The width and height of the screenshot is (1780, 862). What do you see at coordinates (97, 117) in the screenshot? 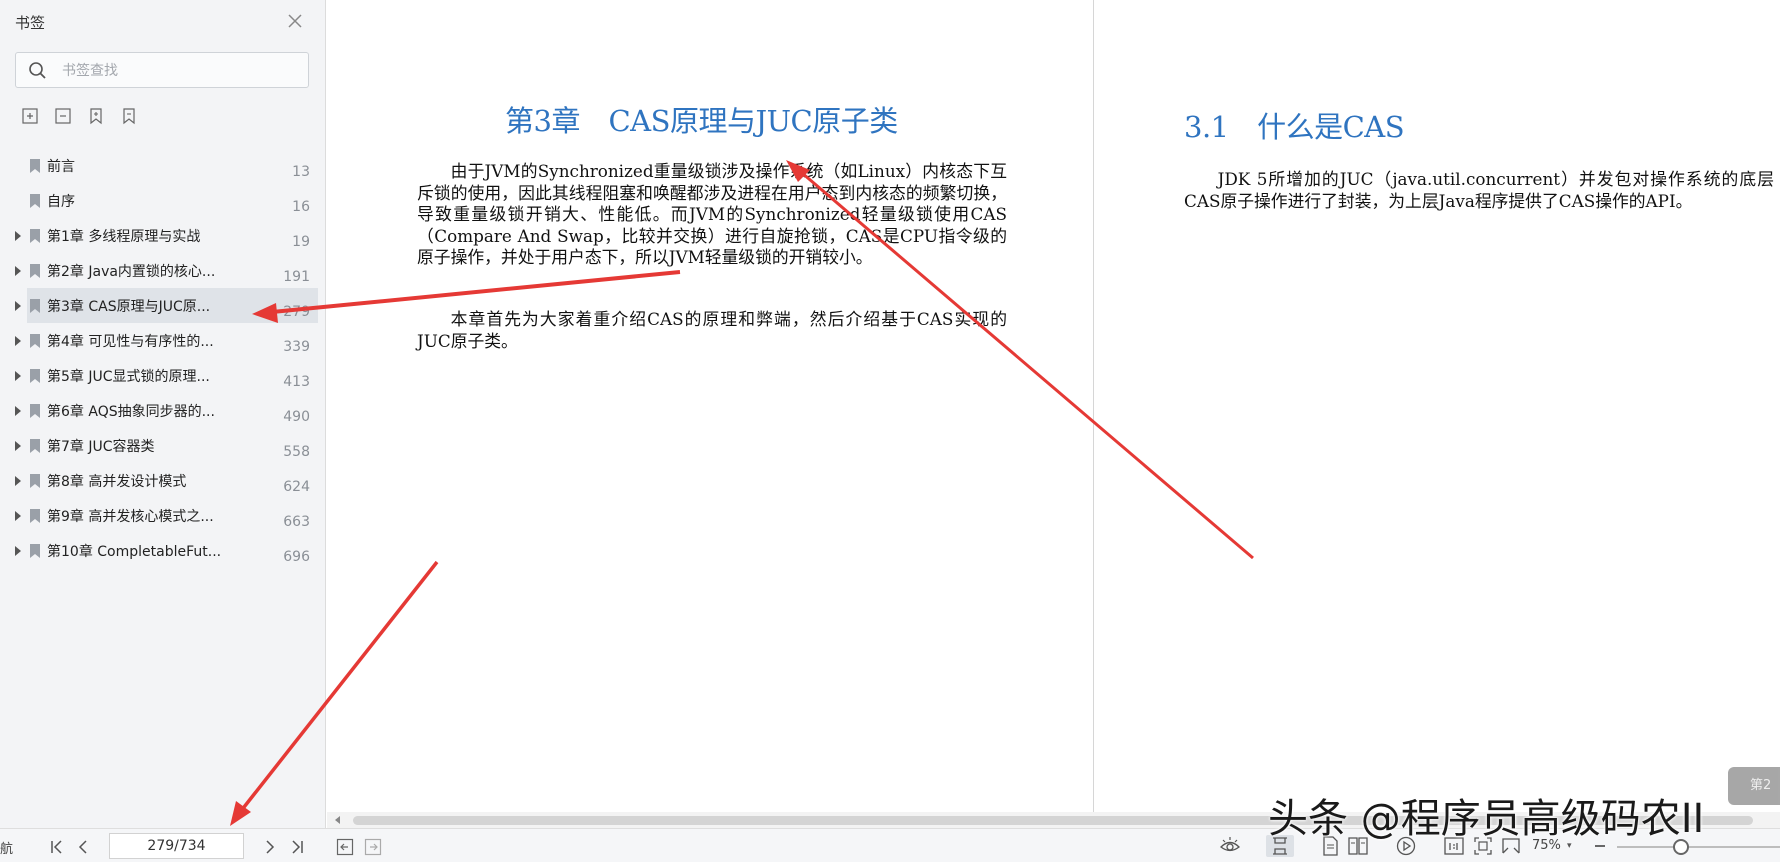
I see `add-bookmark-icon` at bounding box center [97, 117].